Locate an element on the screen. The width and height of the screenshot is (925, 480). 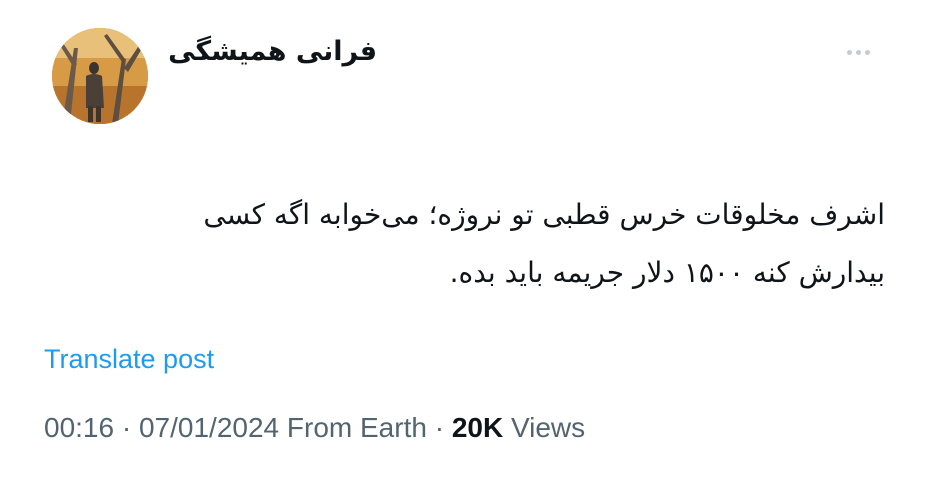
author-name: فرانی همیشگی is located at coordinates (272, 51).